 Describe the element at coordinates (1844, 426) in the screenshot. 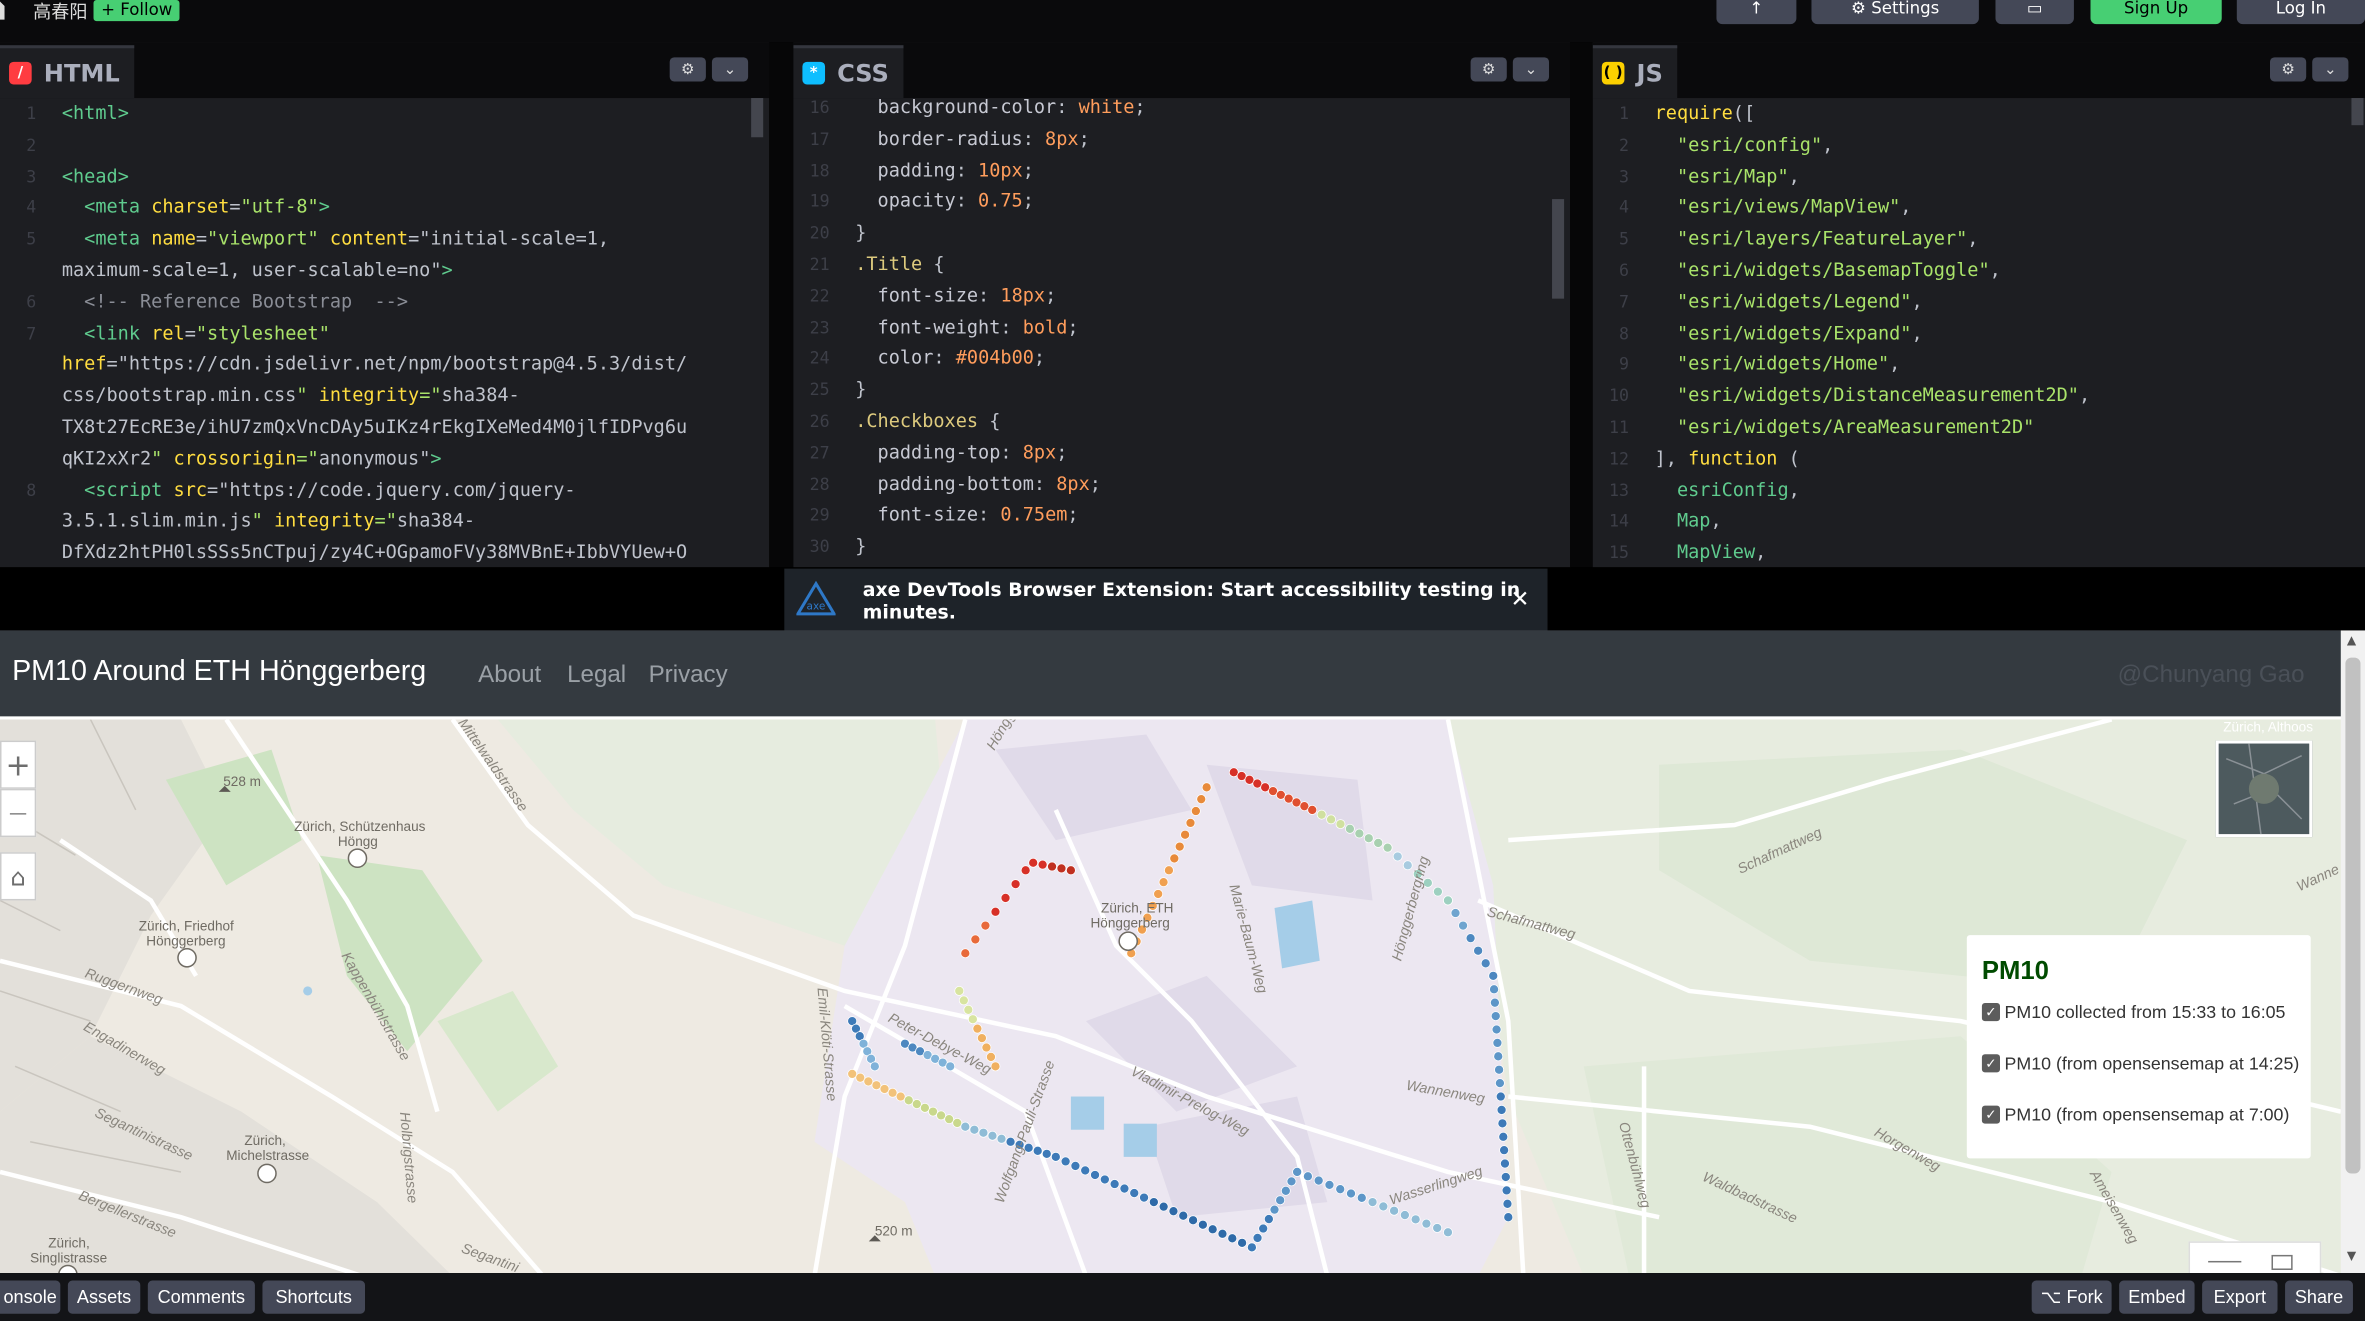

I see `code-text: "esri/widgets/AreaMeasurement2D"` at that location.